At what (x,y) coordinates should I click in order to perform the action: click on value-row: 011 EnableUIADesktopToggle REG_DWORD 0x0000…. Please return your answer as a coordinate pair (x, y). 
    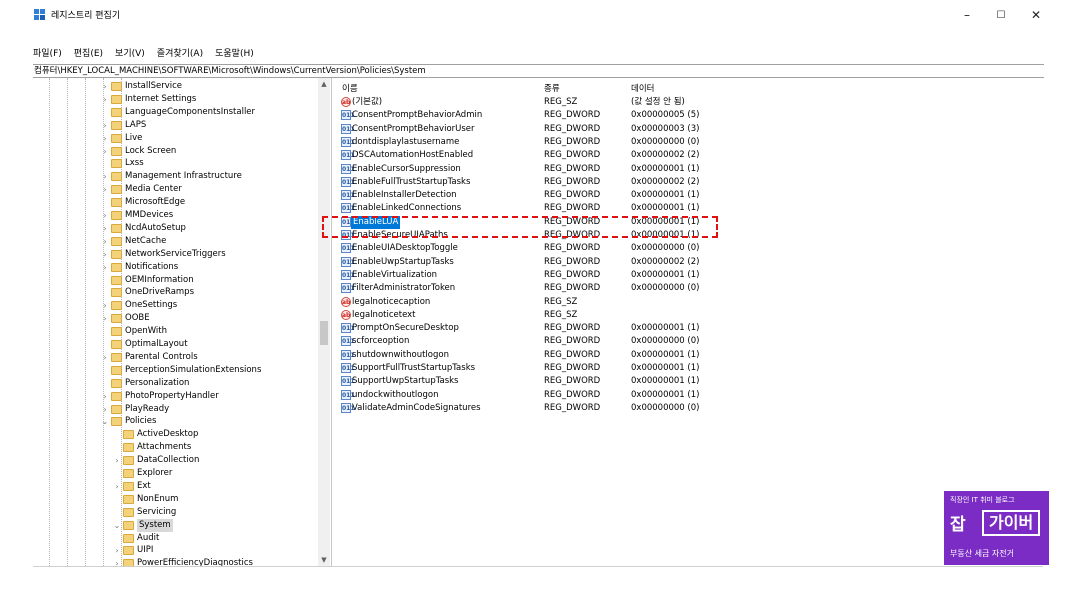
    Looking at the image, I should click on (689, 248).